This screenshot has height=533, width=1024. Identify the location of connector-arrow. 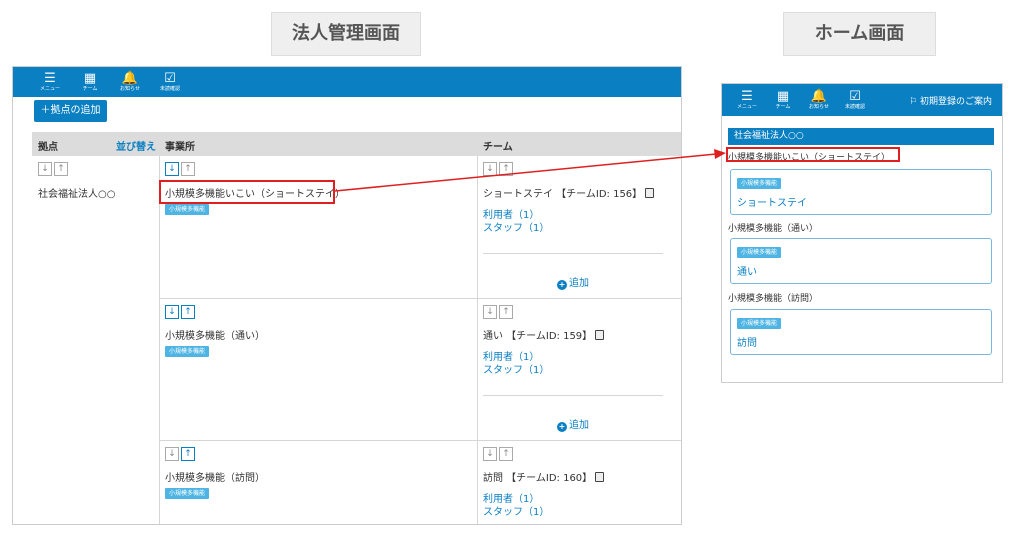
(530, 170).